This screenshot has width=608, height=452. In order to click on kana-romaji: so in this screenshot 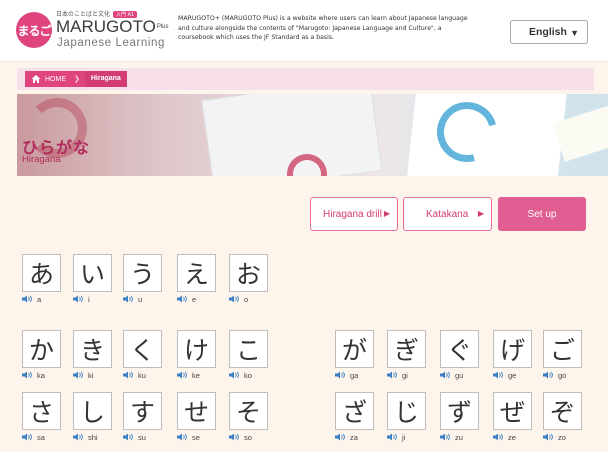, I will do `click(248, 437)`.